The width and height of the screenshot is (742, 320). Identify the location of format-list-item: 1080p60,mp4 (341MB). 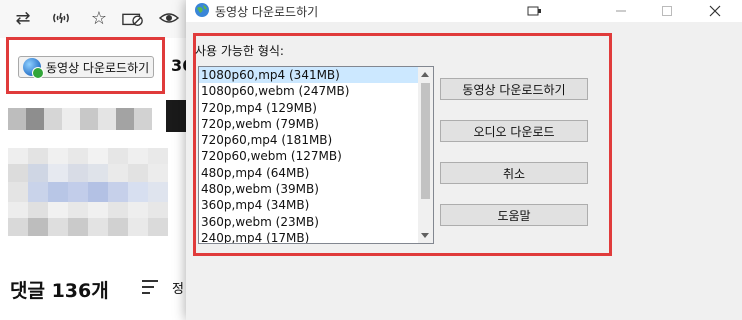
(309, 75).